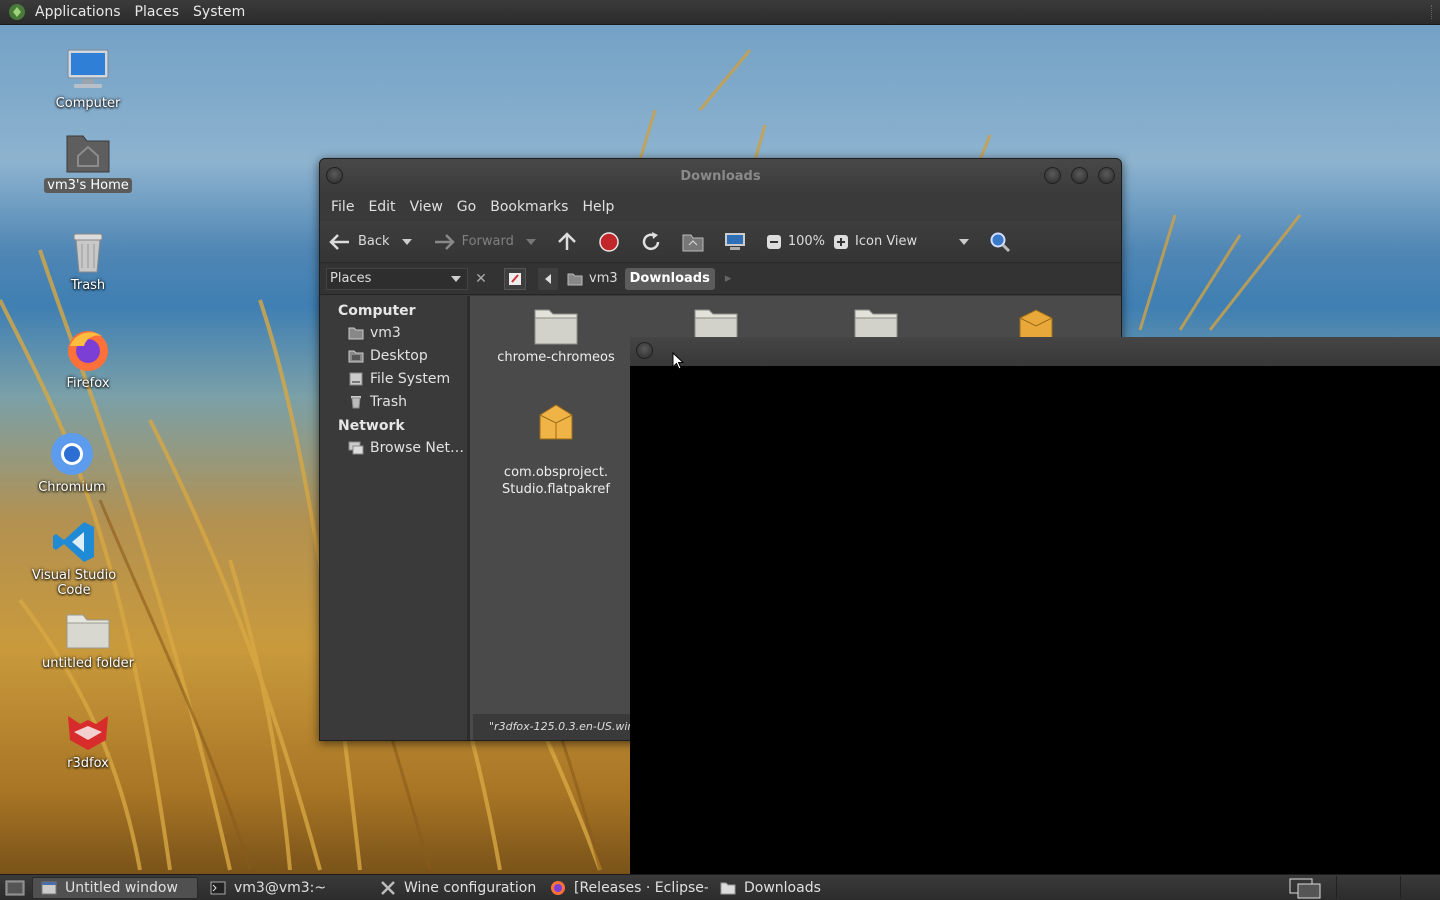  Describe the element at coordinates (1052, 175) in the screenshot. I see `minimize-button` at that location.